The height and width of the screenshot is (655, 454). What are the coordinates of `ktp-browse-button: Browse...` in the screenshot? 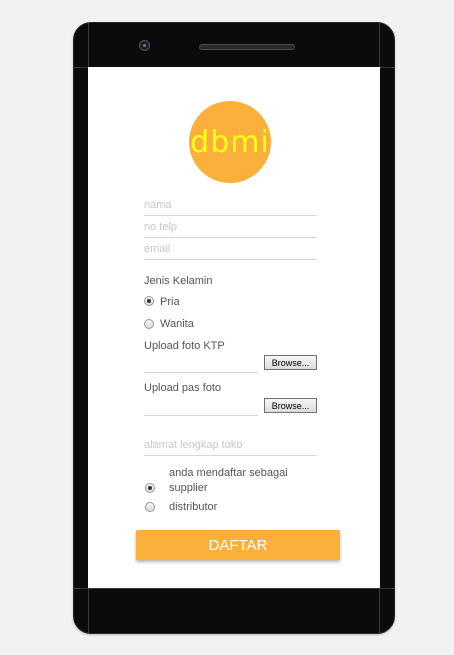 It's located at (290, 362).